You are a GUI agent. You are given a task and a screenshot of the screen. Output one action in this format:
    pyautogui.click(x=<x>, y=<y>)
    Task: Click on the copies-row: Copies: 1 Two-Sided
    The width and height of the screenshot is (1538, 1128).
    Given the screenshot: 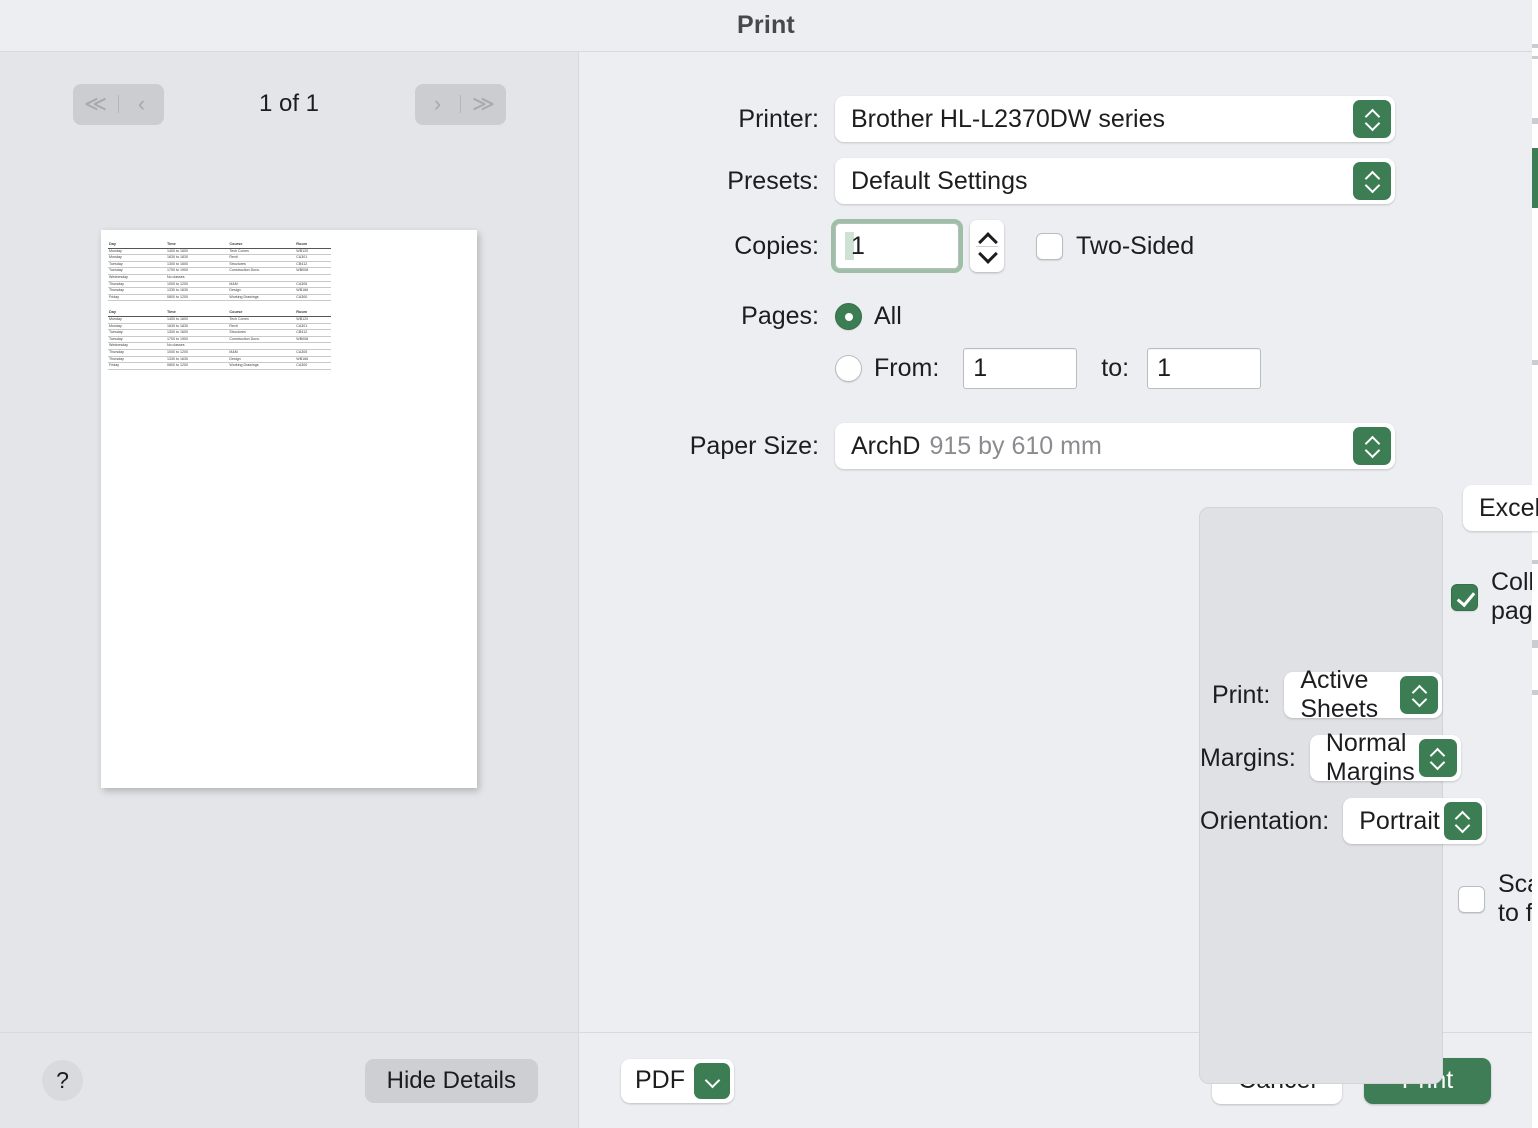 What is the action you would take?
    pyautogui.click(x=1055, y=246)
    